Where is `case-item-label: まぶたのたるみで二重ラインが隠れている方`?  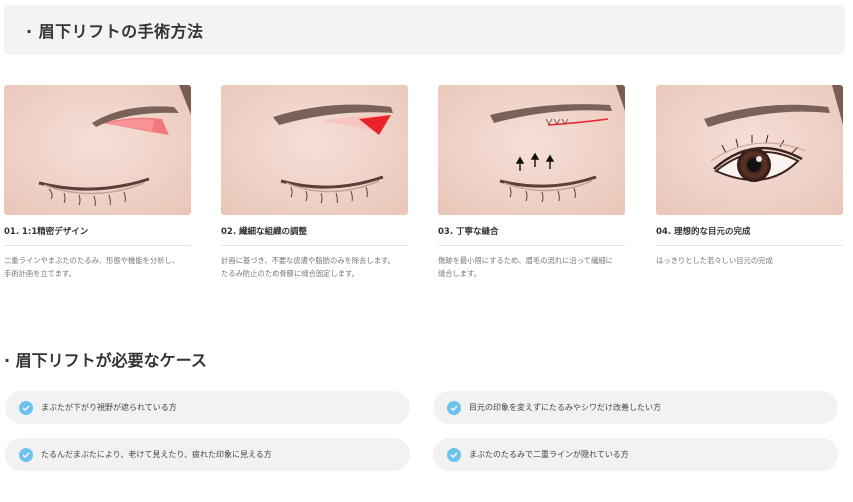 case-item-label: まぶたのたるみで二重ラインが隠れている方 is located at coordinates (549, 454).